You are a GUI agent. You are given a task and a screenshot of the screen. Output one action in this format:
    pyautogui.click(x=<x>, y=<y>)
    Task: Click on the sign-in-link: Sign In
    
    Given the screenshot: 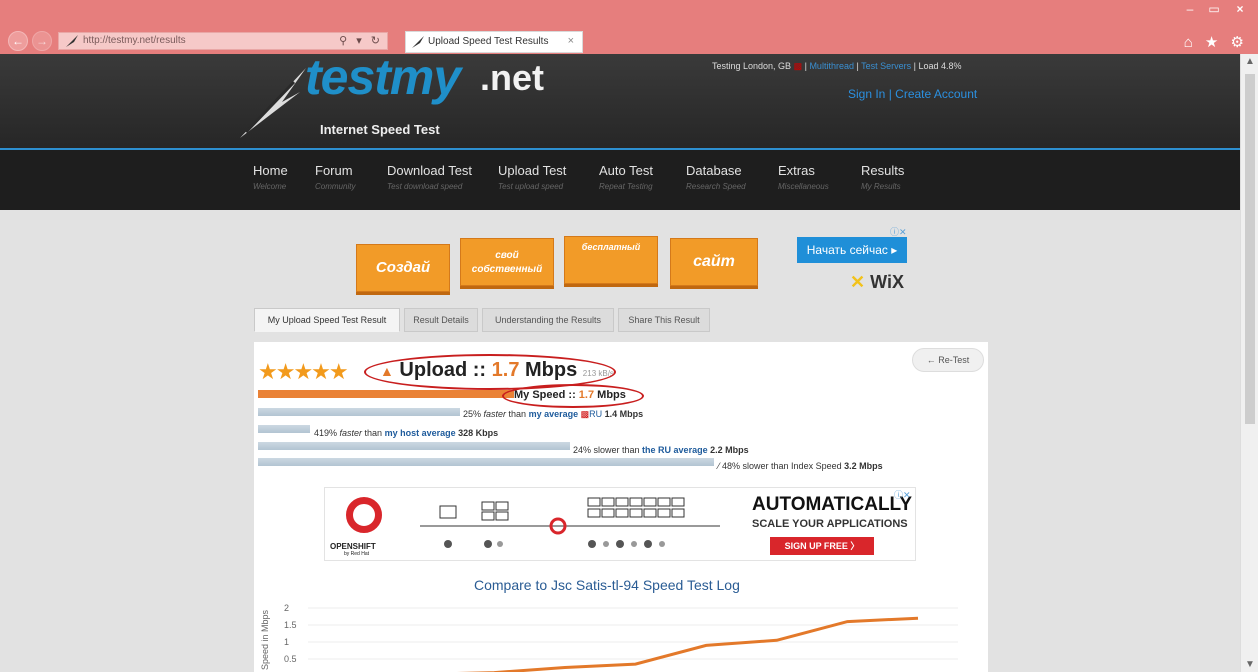 What is the action you would take?
    pyautogui.click(x=866, y=94)
    